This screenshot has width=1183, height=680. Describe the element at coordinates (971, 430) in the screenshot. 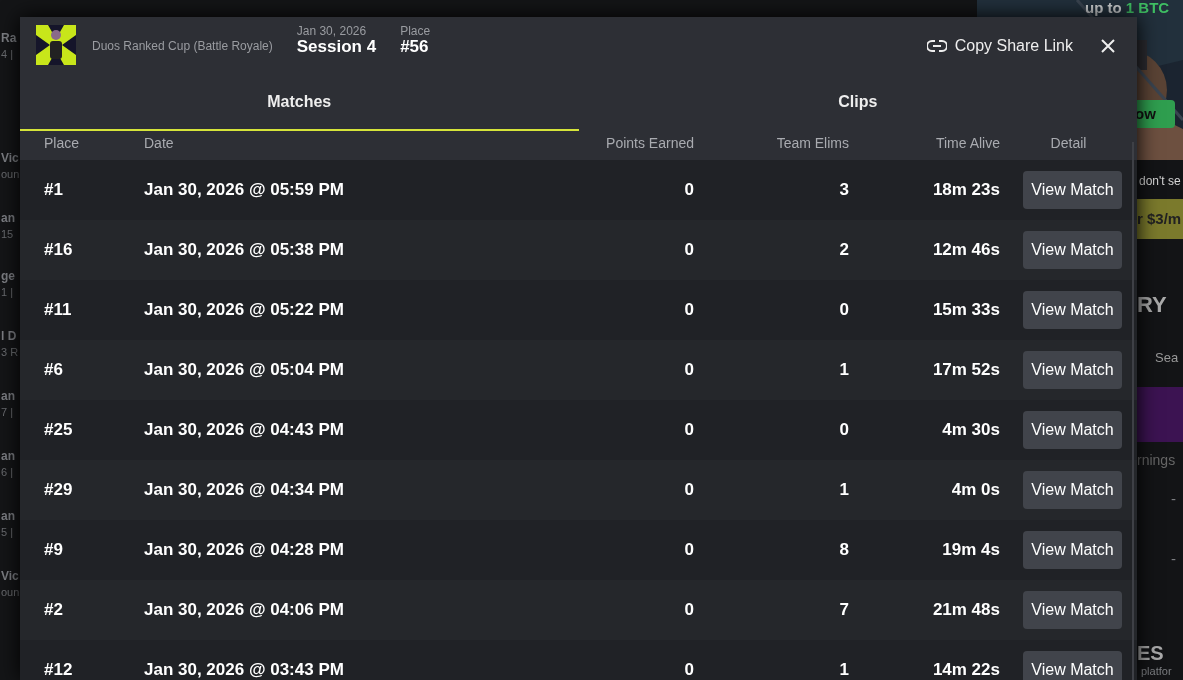

I see `table-cell: 4m 30s` at that location.